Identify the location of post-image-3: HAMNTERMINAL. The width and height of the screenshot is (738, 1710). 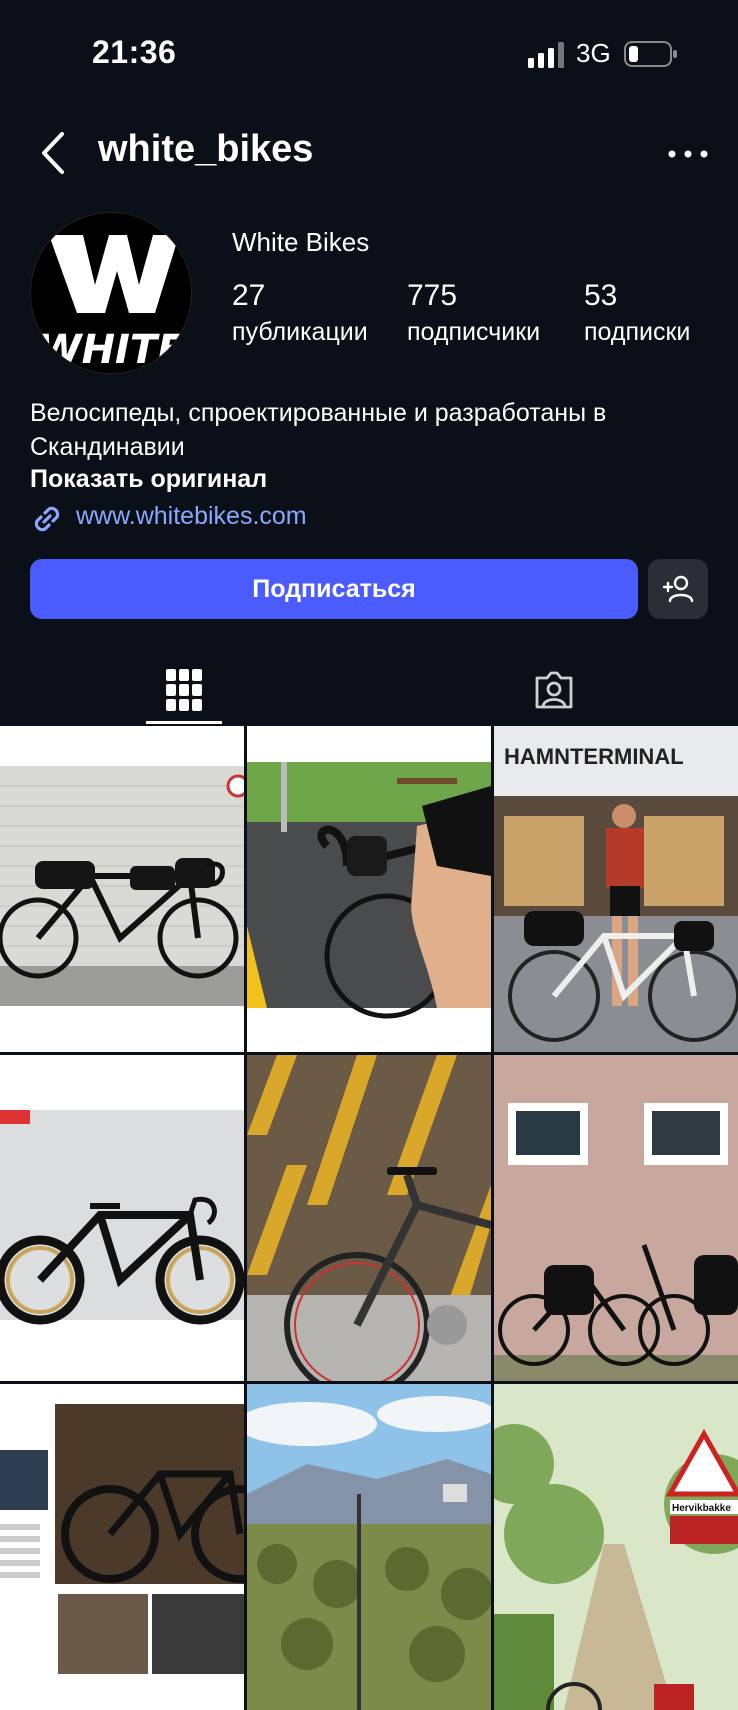
(616, 889).